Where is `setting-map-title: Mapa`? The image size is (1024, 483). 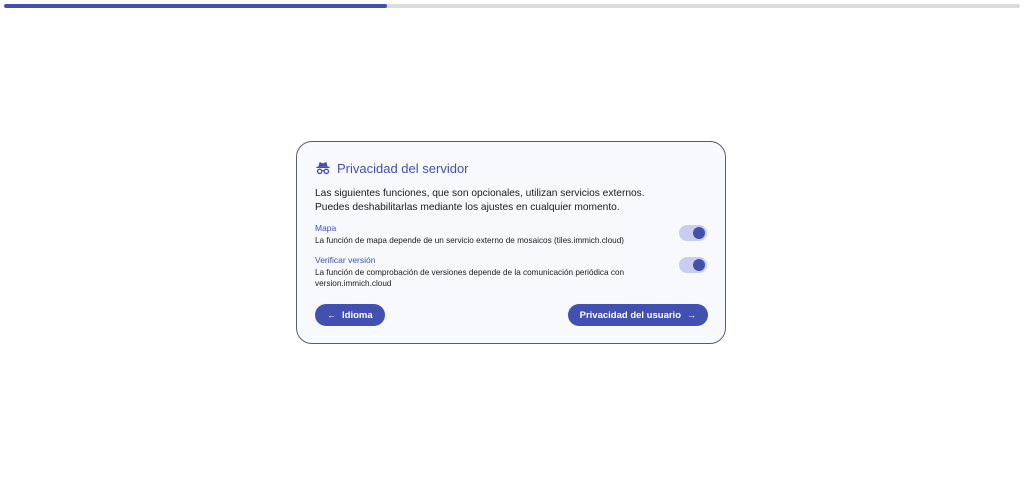 setting-map-title: Mapa is located at coordinates (326, 228).